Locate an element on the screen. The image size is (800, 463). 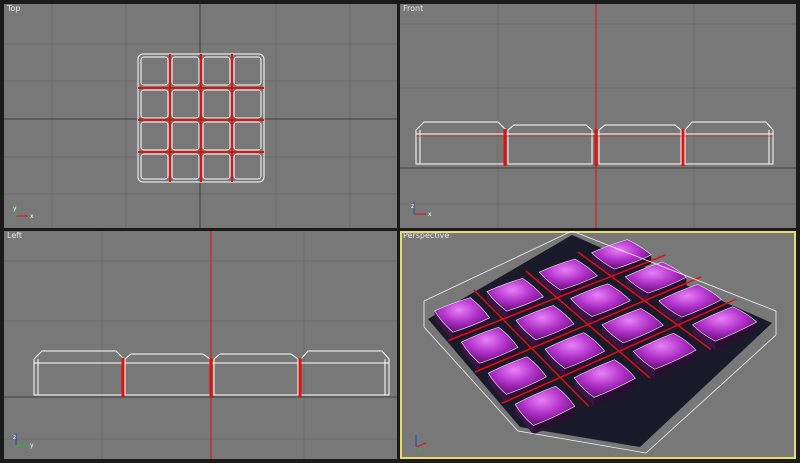
viewport-label-left: Left is located at coordinates (14, 235).